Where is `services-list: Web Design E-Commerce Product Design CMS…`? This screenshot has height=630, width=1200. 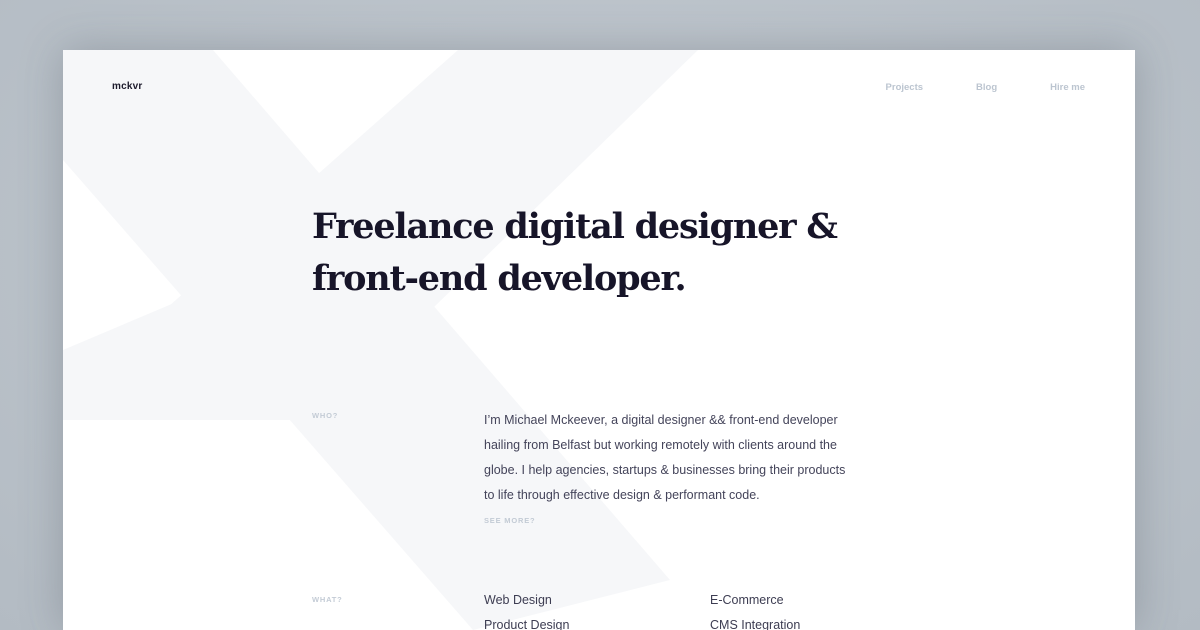
services-list: Web Design E-Commerce Product Design CMS… is located at coordinates (714, 610).